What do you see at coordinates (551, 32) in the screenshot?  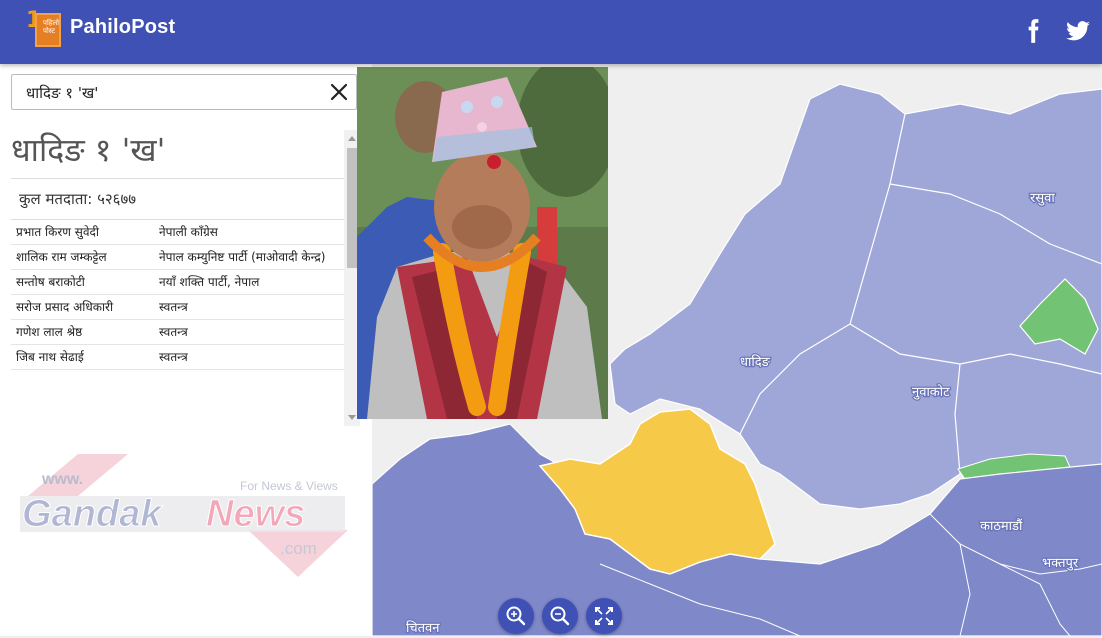 I see `top-bar: 1 पहिलो पोस्ट PahiloPost` at bounding box center [551, 32].